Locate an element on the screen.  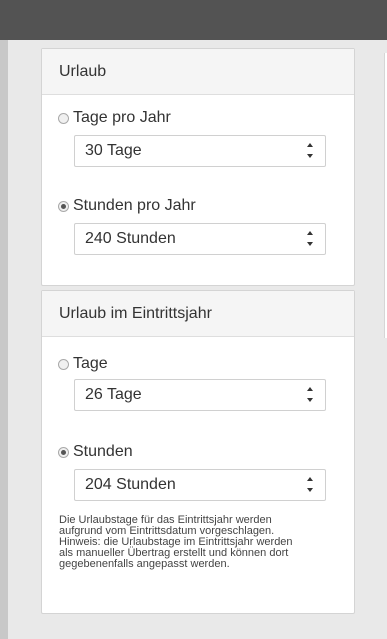
entry-days-stepper is located at coordinates (311, 395).